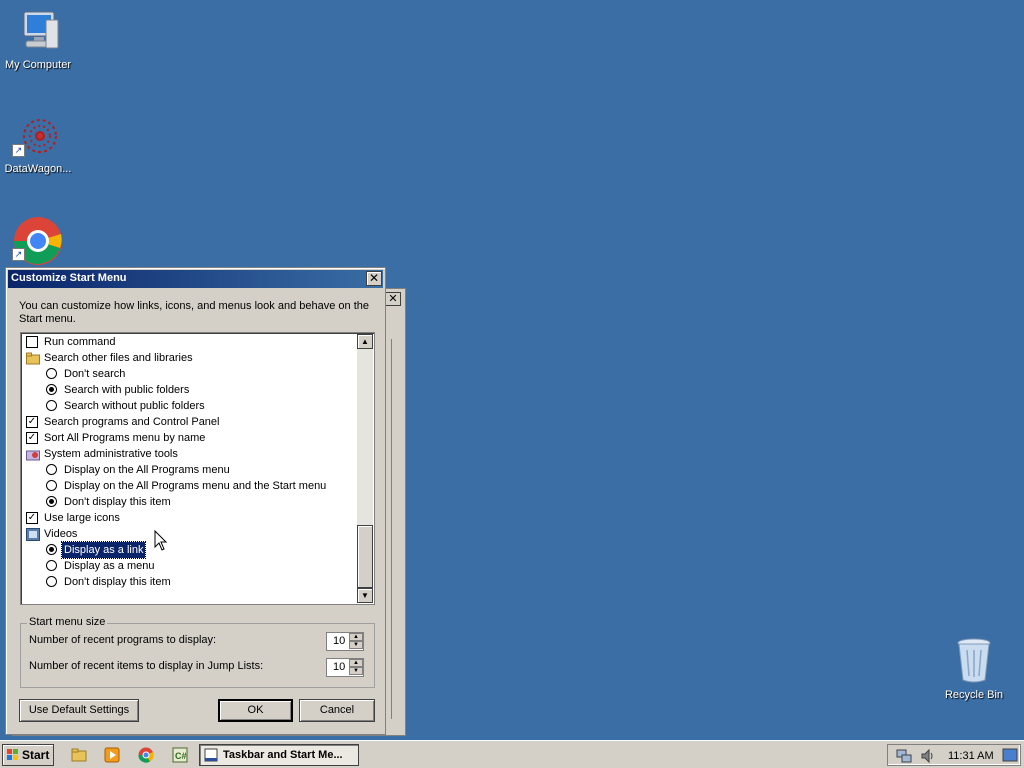  I want to click on close-button: ✕, so click(374, 278).